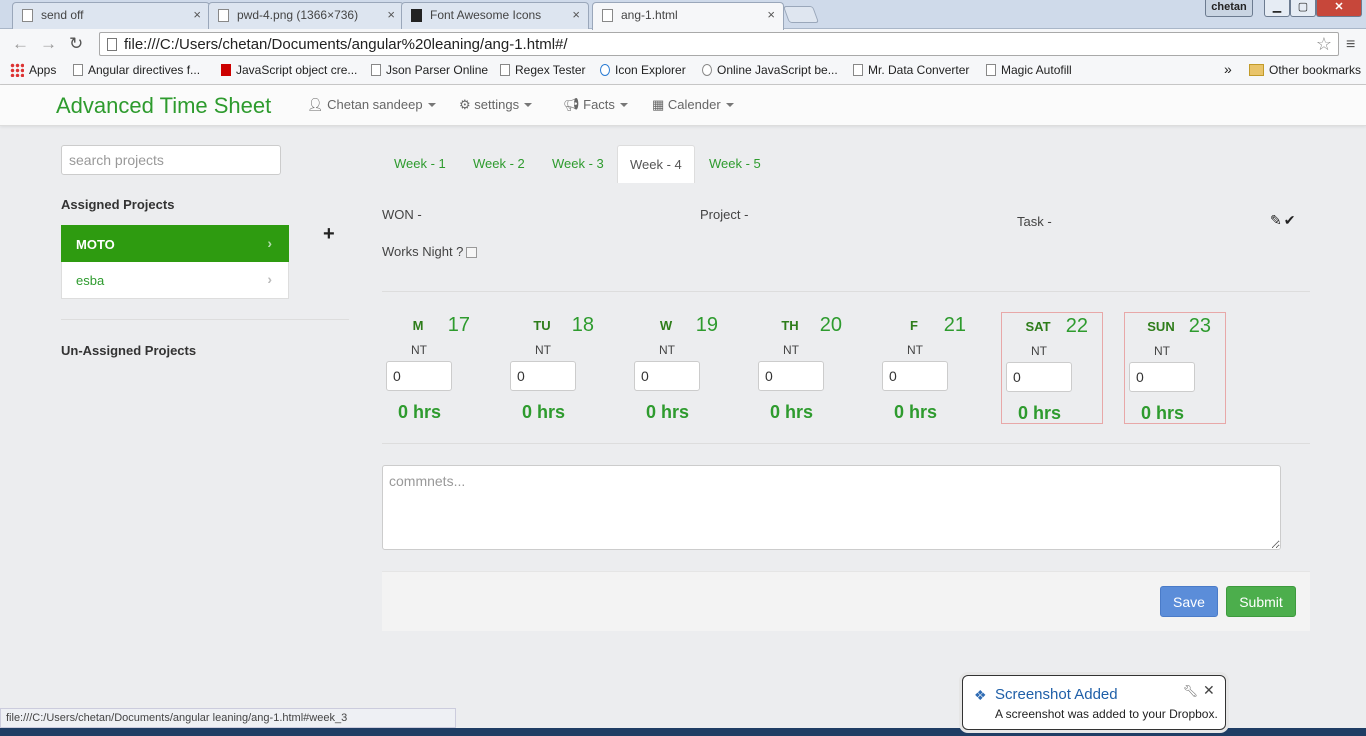  Describe the element at coordinates (831, 507) in the screenshot. I see `comments-textarea` at that location.